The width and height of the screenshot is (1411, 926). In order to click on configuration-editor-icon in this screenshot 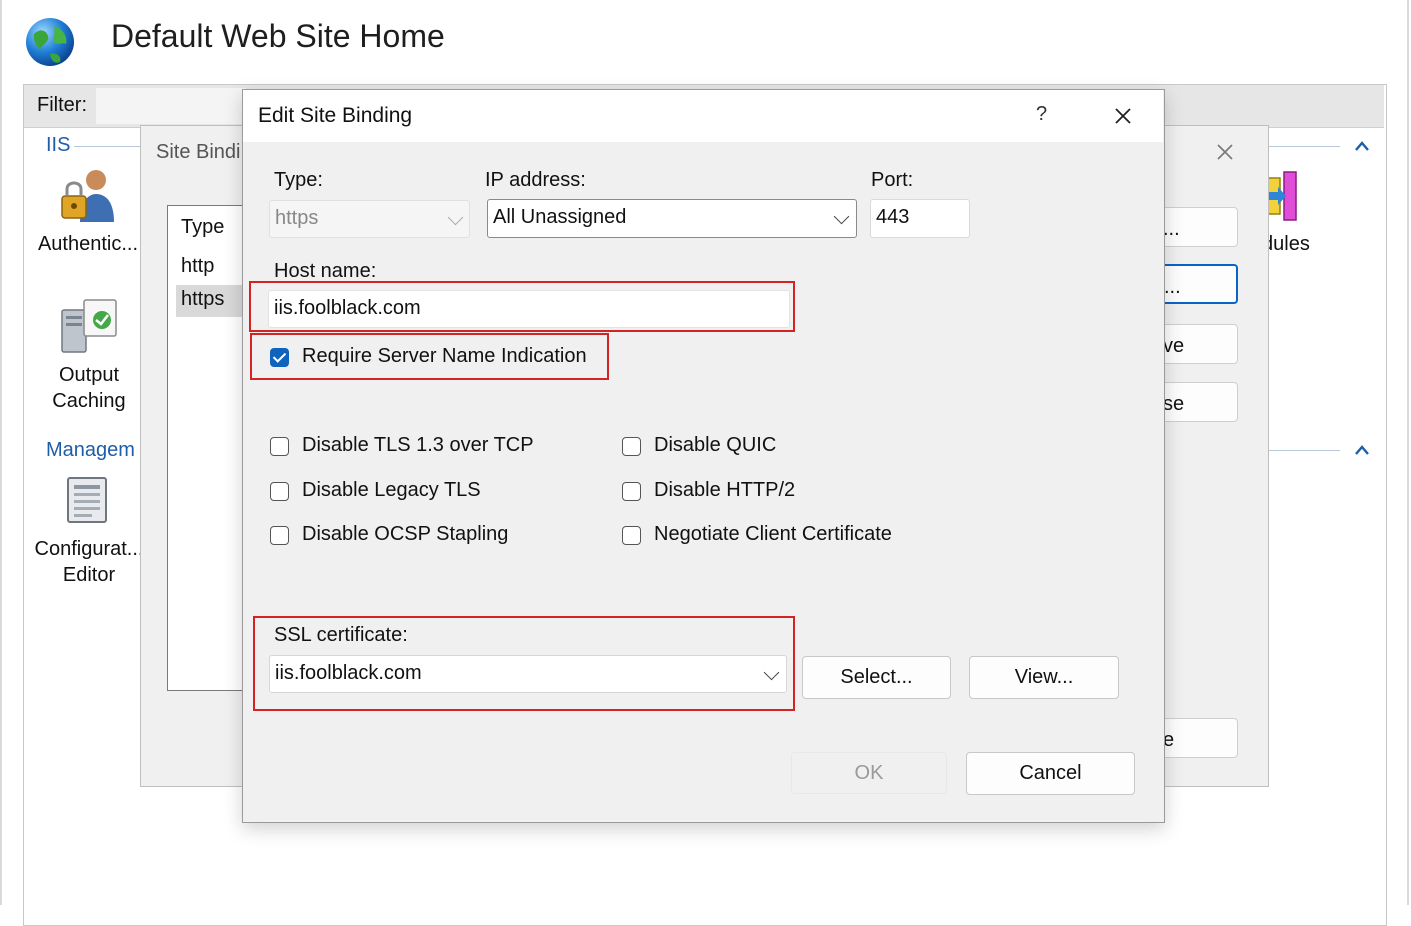, I will do `click(88, 501)`.